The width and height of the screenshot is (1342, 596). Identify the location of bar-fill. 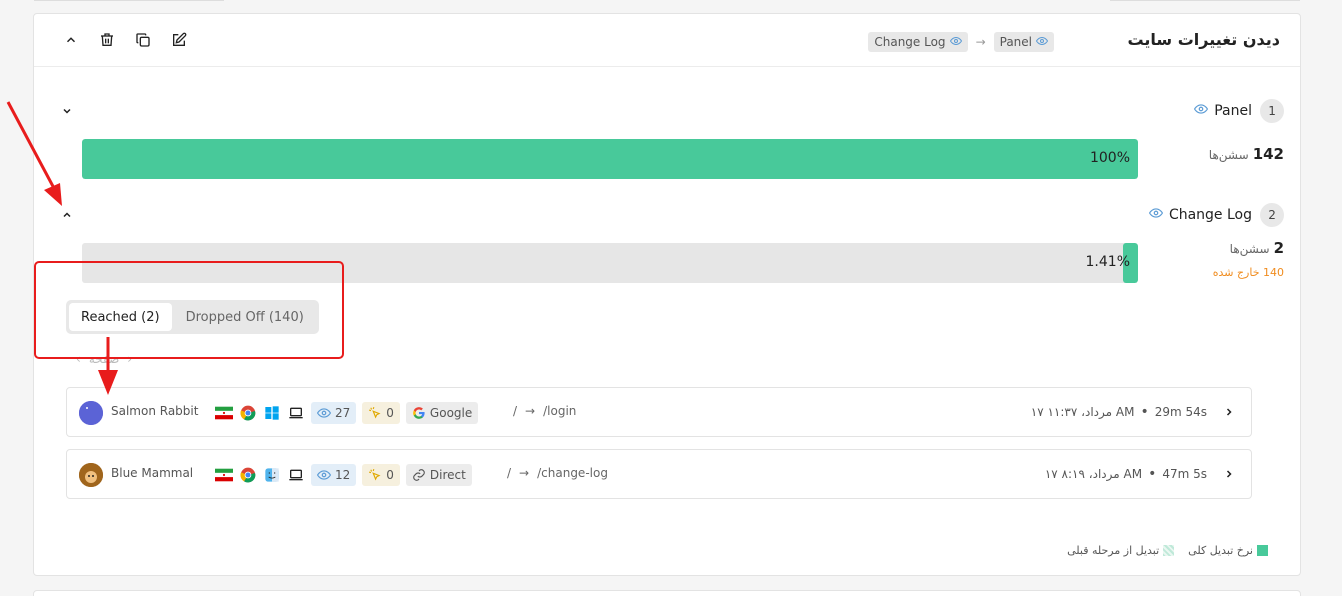
(610, 159).